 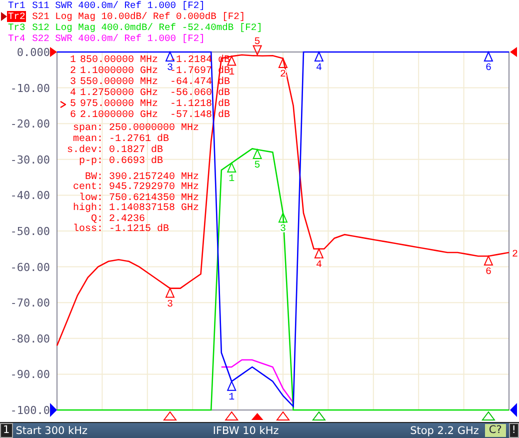 What do you see at coordinates (96, 219) in the screenshot?
I see `bandwidth-label: Q:` at bounding box center [96, 219].